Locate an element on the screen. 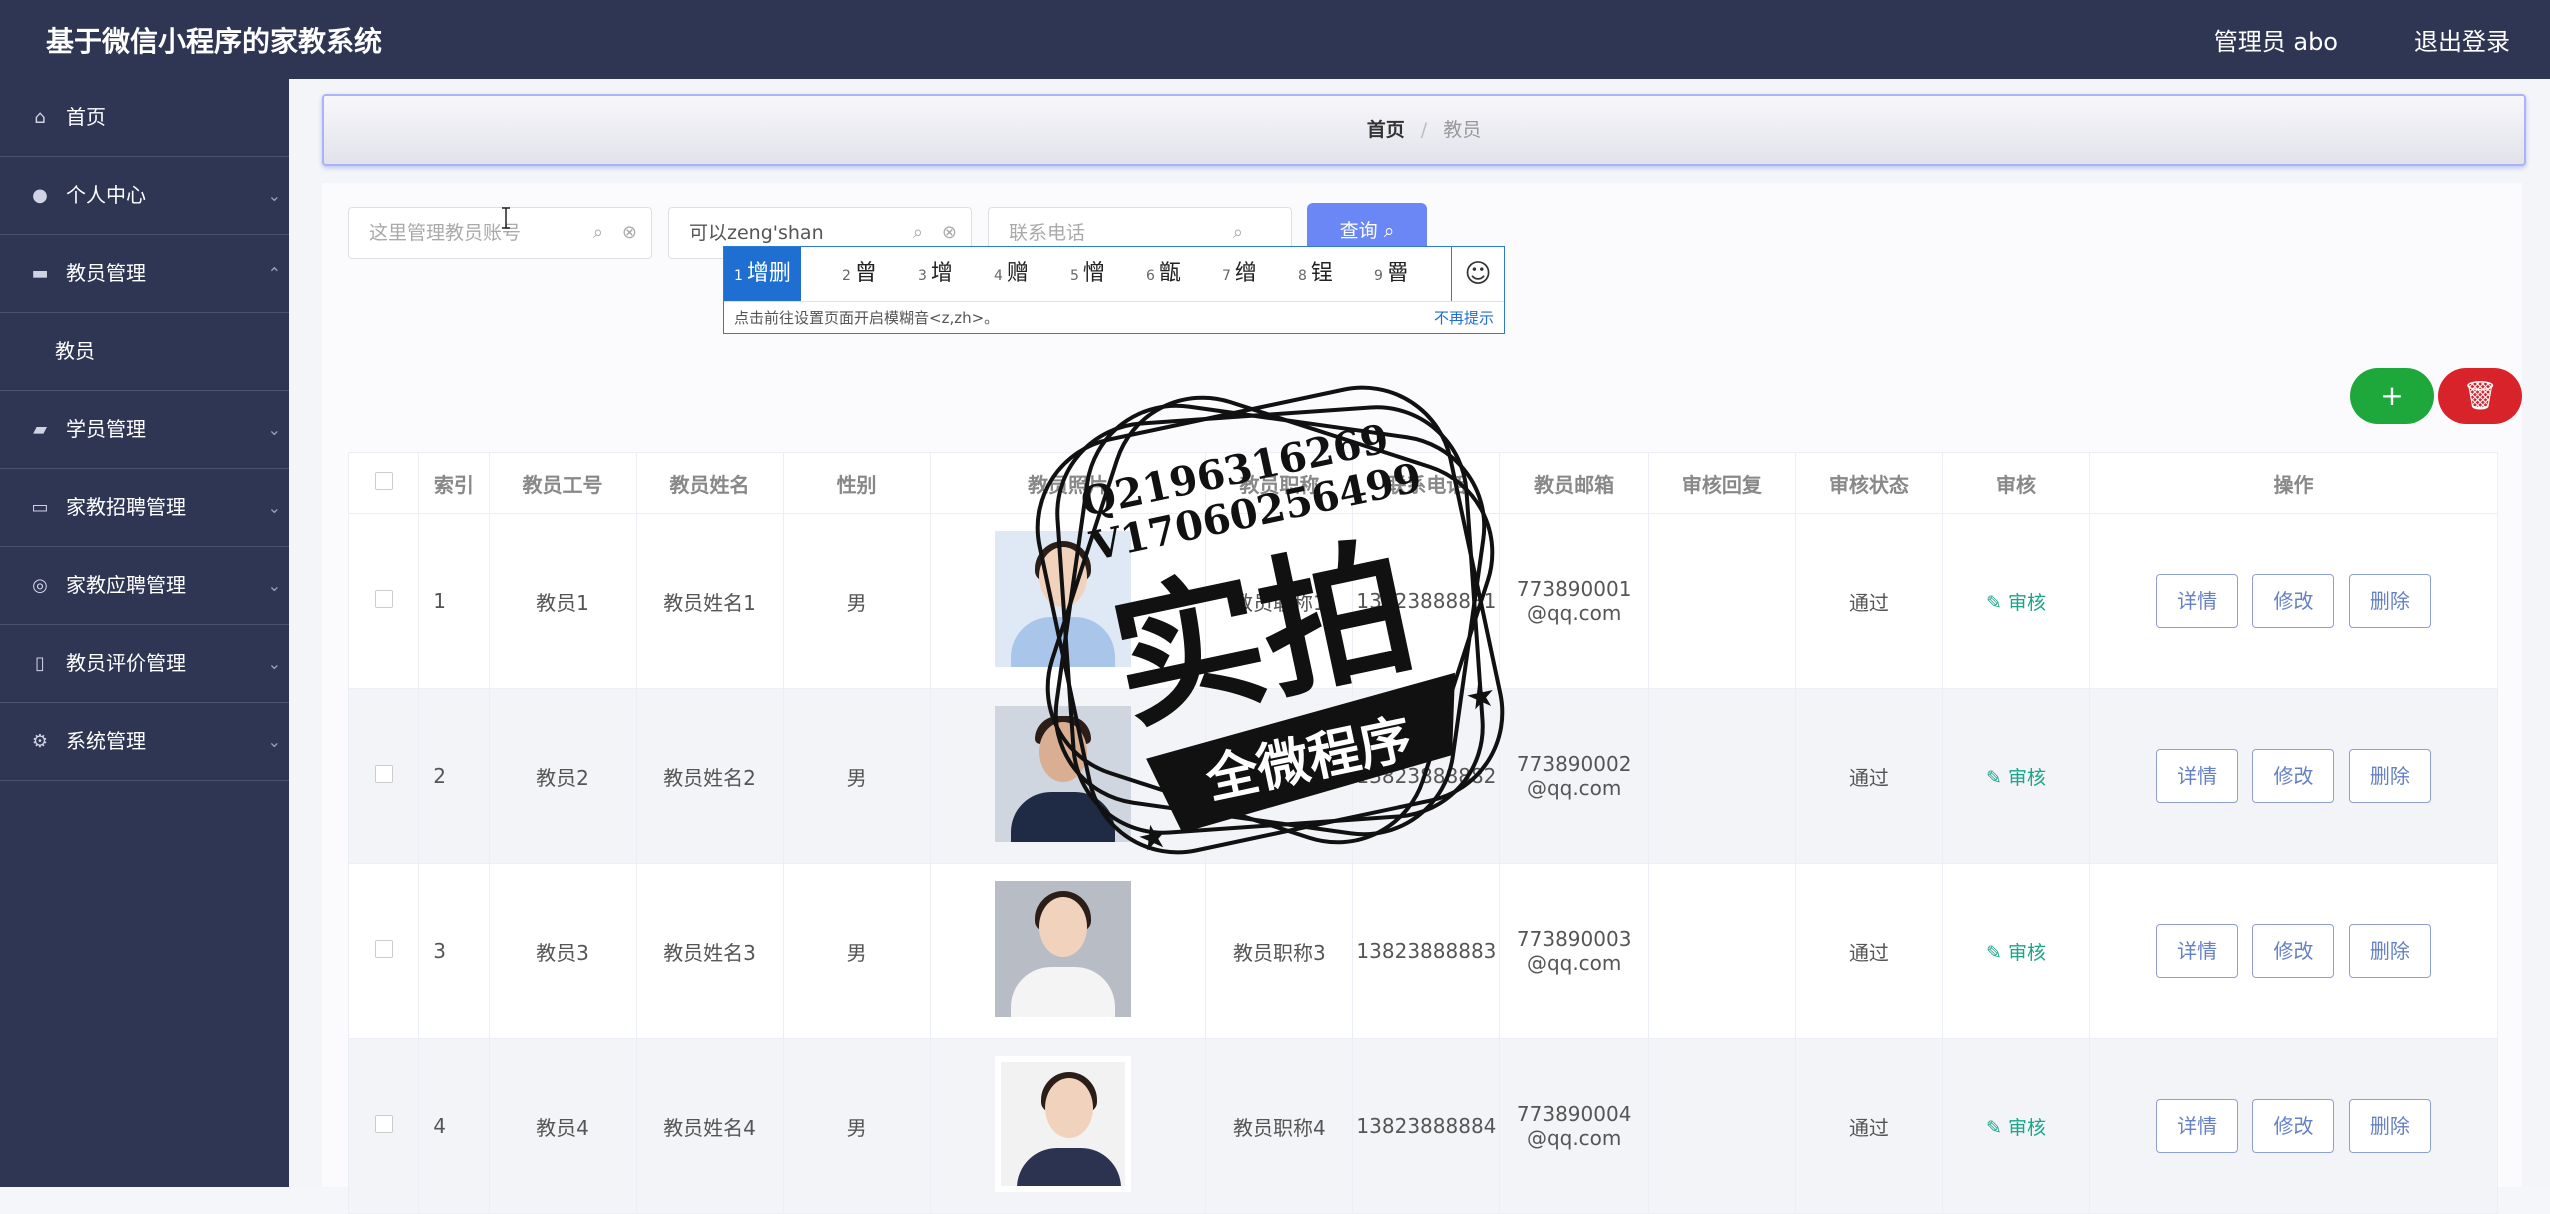 The height and width of the screenshot is (1214, 2550). ime-candidate: 3增 is located at coordinates (935, 274).